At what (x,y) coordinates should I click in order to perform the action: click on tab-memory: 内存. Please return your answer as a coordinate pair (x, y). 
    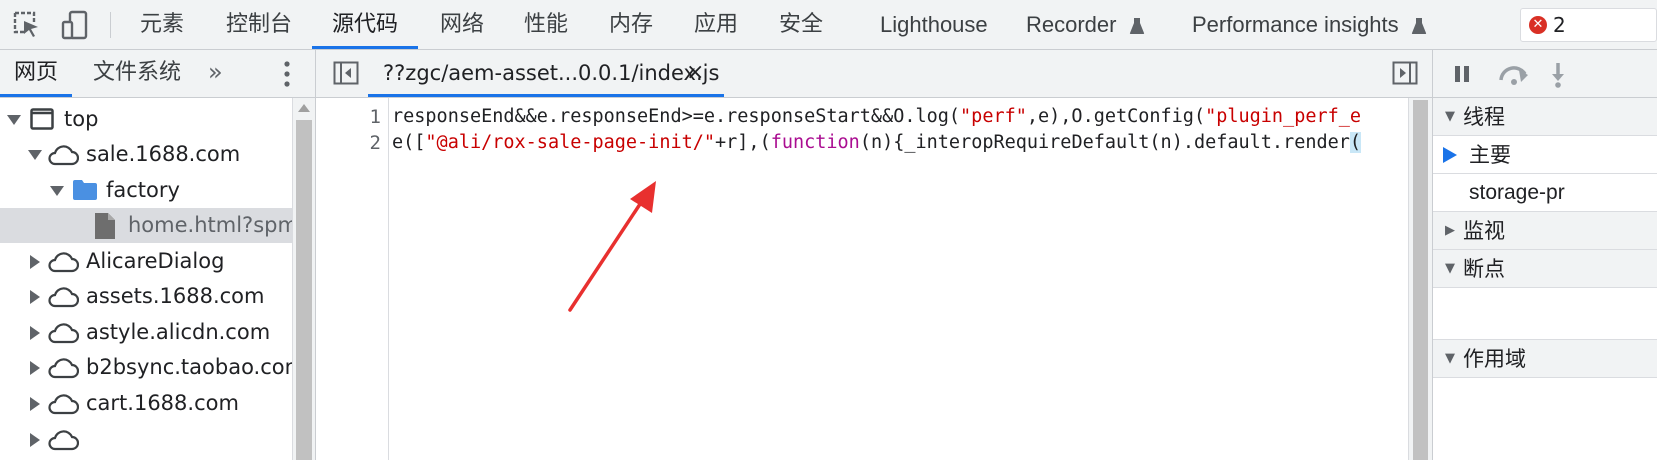
    Looking at the image, I should click on (631, 24).